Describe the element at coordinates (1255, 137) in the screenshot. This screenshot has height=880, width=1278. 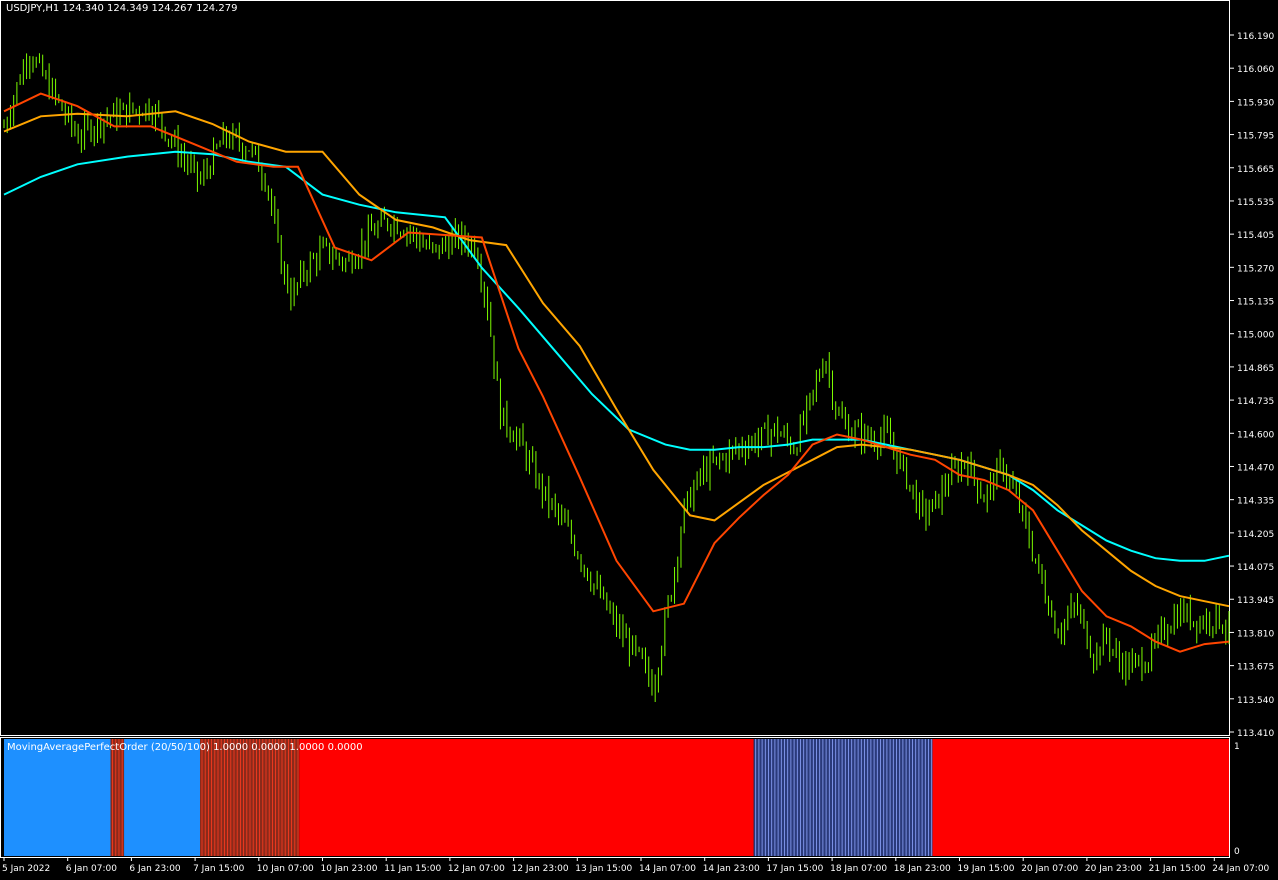
I see `y-tick-label: 115.795` at that location.